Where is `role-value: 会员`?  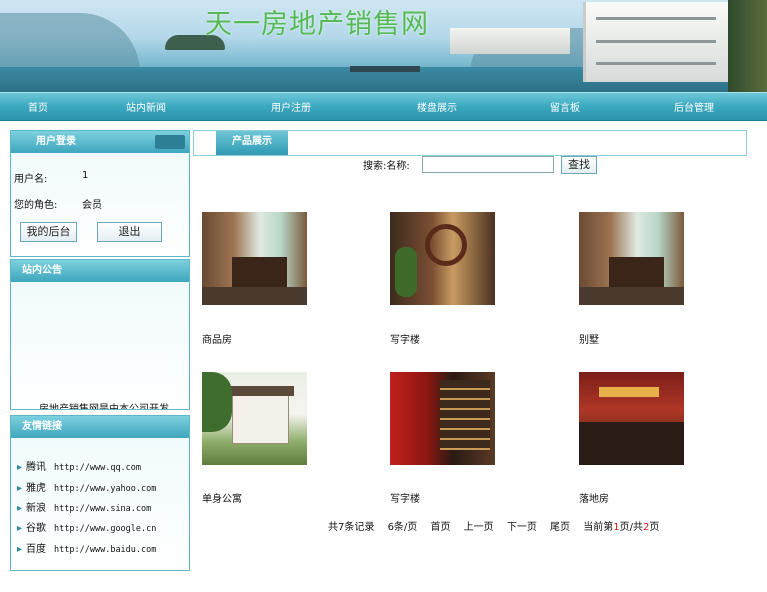 role-value: 会员 is located at coordinates (92, 205).